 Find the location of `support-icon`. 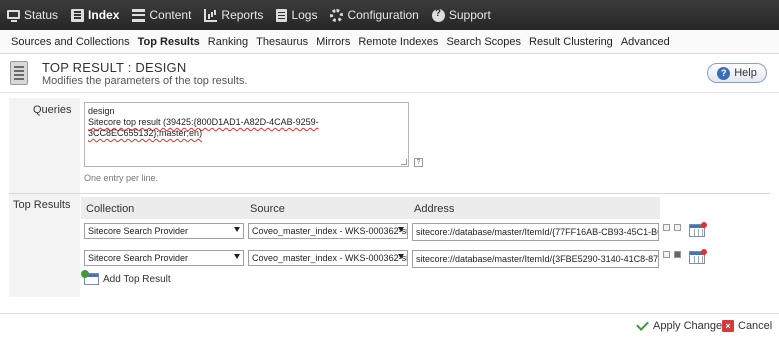

support-icon is located at coordinates (438, 15).